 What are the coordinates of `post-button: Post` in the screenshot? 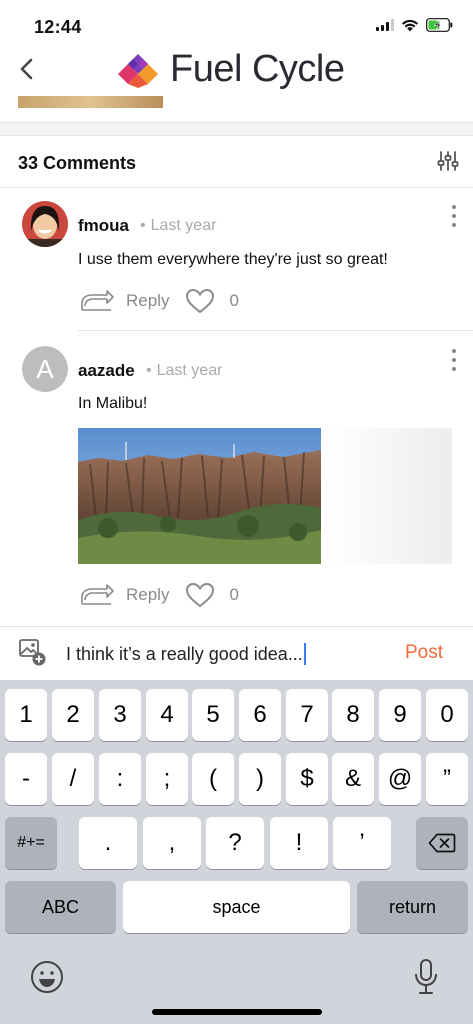 It's located at (424, 653).